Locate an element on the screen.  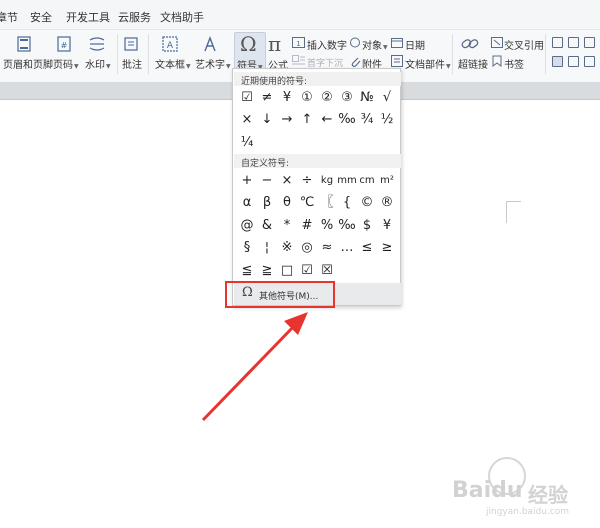
watermark-brand-cn: 经验 is located at coordinates (548, 495).